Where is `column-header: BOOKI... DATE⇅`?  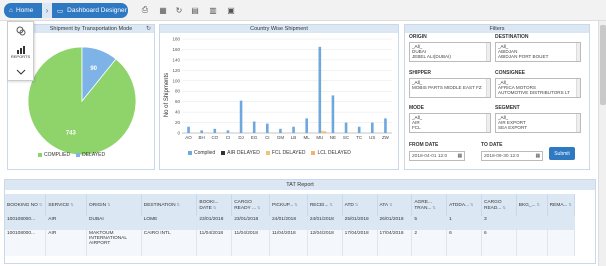 column-header: BOOKI... DATE⇅ is located at coordinates (214, 205).